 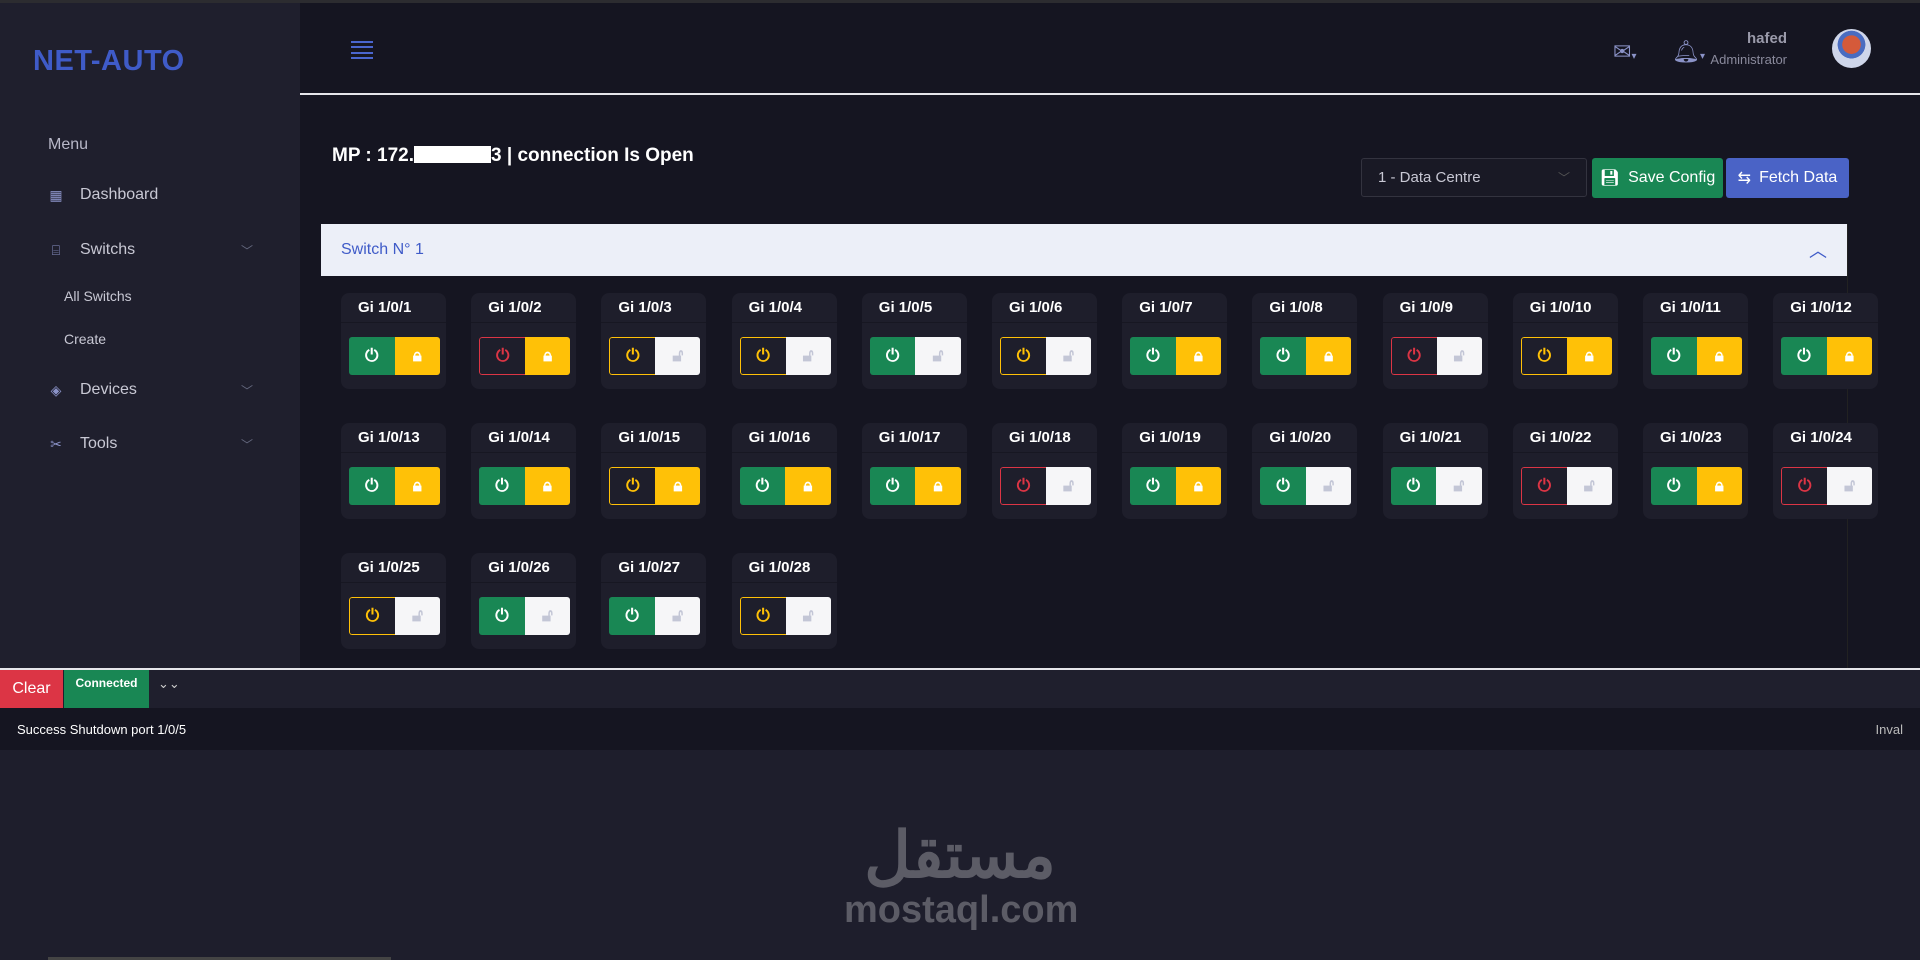 I want to click on chevron-up-icon: ︿, so click(x=1818, y=250).